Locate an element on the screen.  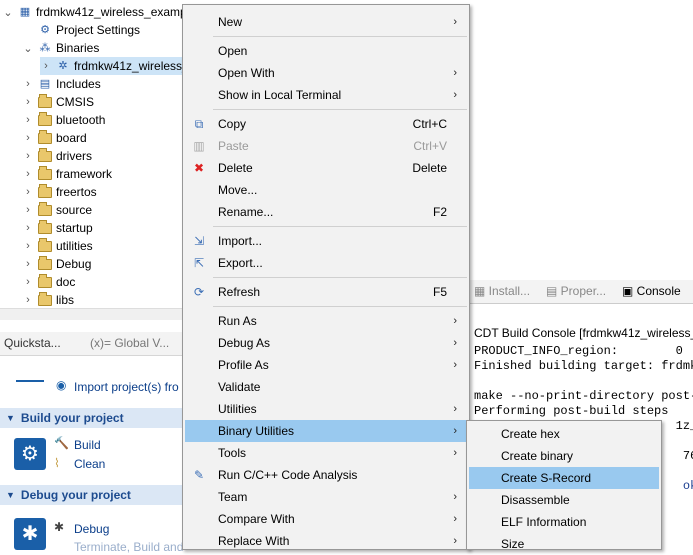
tree-item: › framework is located at coordinates (67, 174).